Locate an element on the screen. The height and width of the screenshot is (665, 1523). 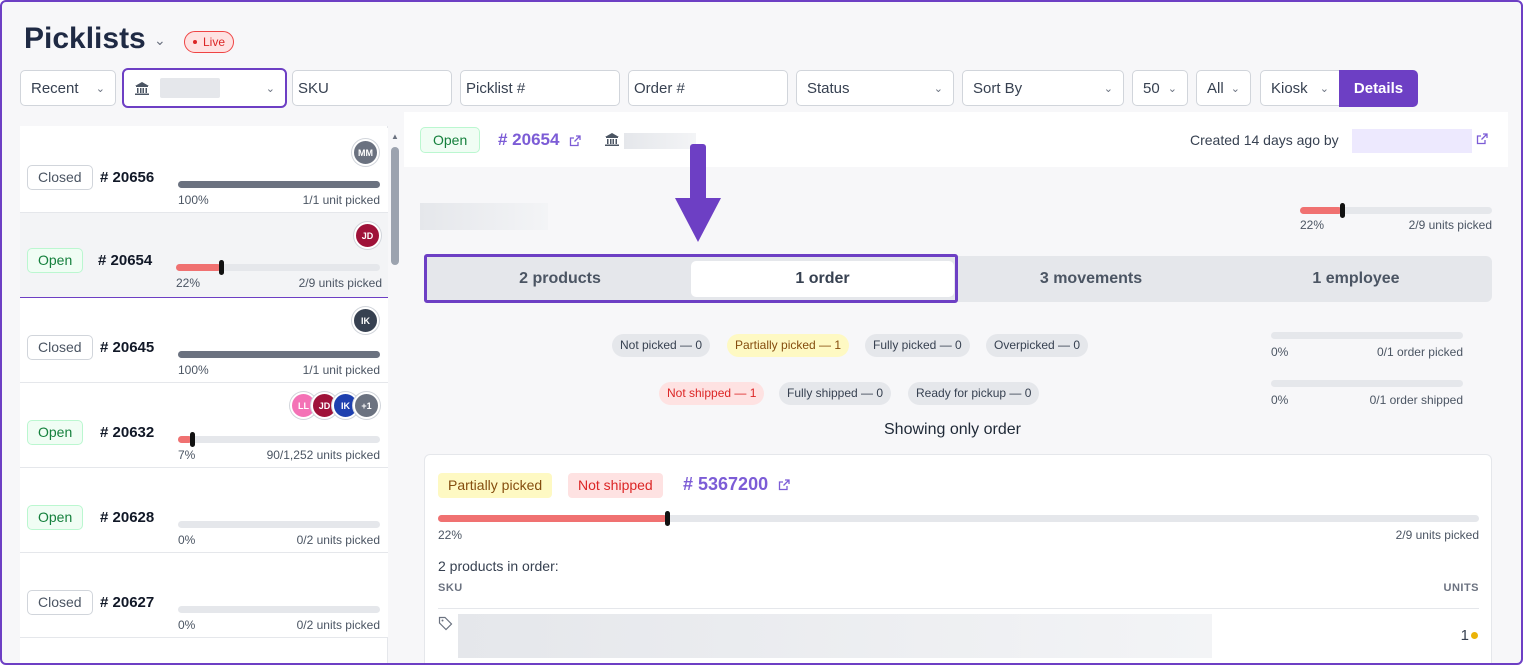
products-in-order-label: 2 products in order: is located at coordinates (498, 566).